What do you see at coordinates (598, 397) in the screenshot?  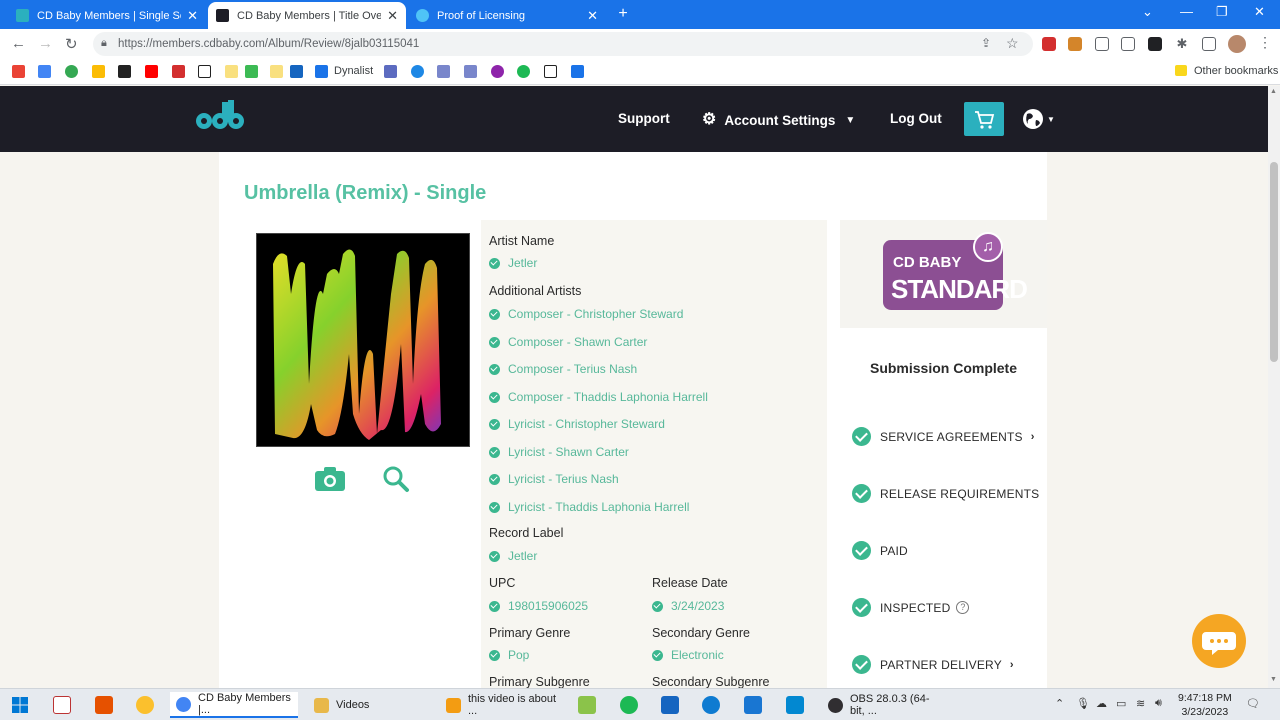 I see `list-item: Composer - Thaddis Laphonia Harrell` at bounding box center [598, 397].